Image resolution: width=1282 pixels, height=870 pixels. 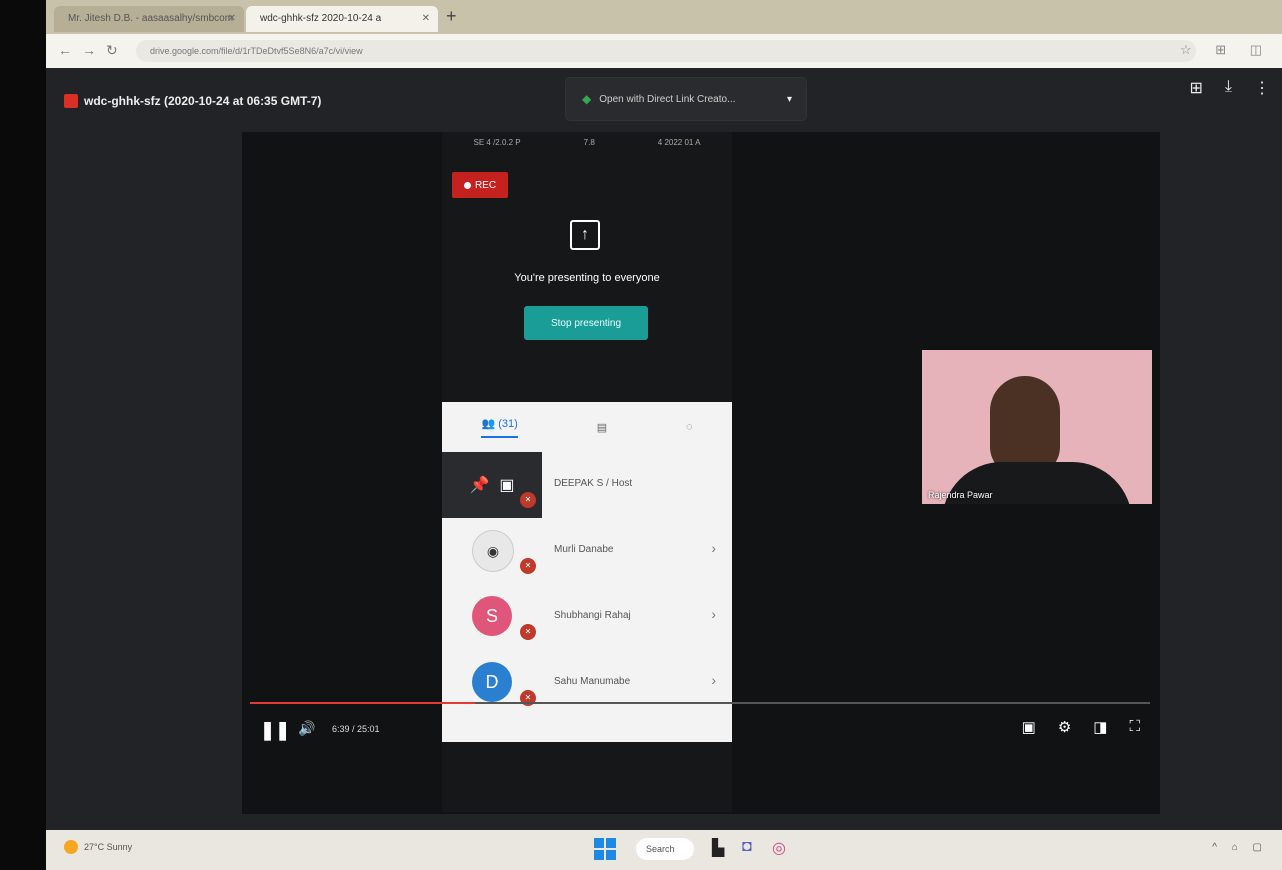 I want to click on volume-icon: 🔊, so click(x=306, y=728).